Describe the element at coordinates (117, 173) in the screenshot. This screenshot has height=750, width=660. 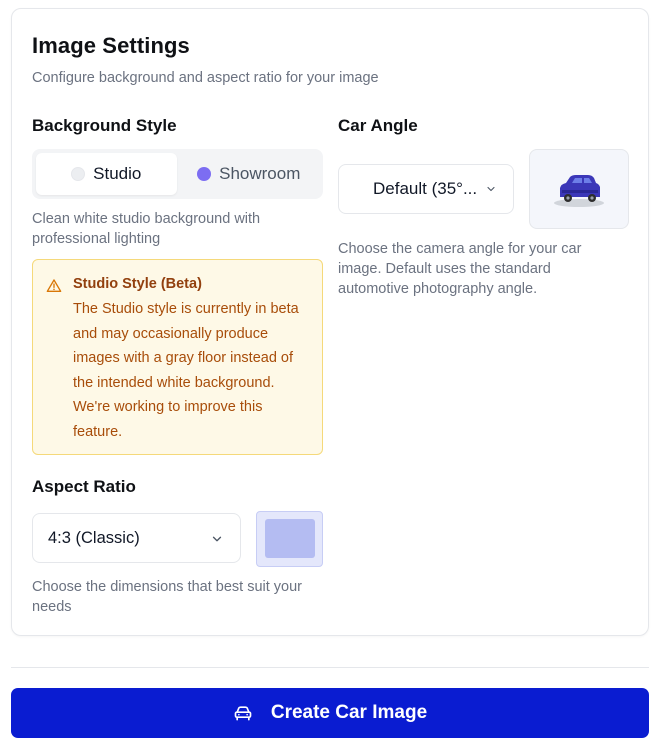
I see `studio-option-label: Studio` at that location.